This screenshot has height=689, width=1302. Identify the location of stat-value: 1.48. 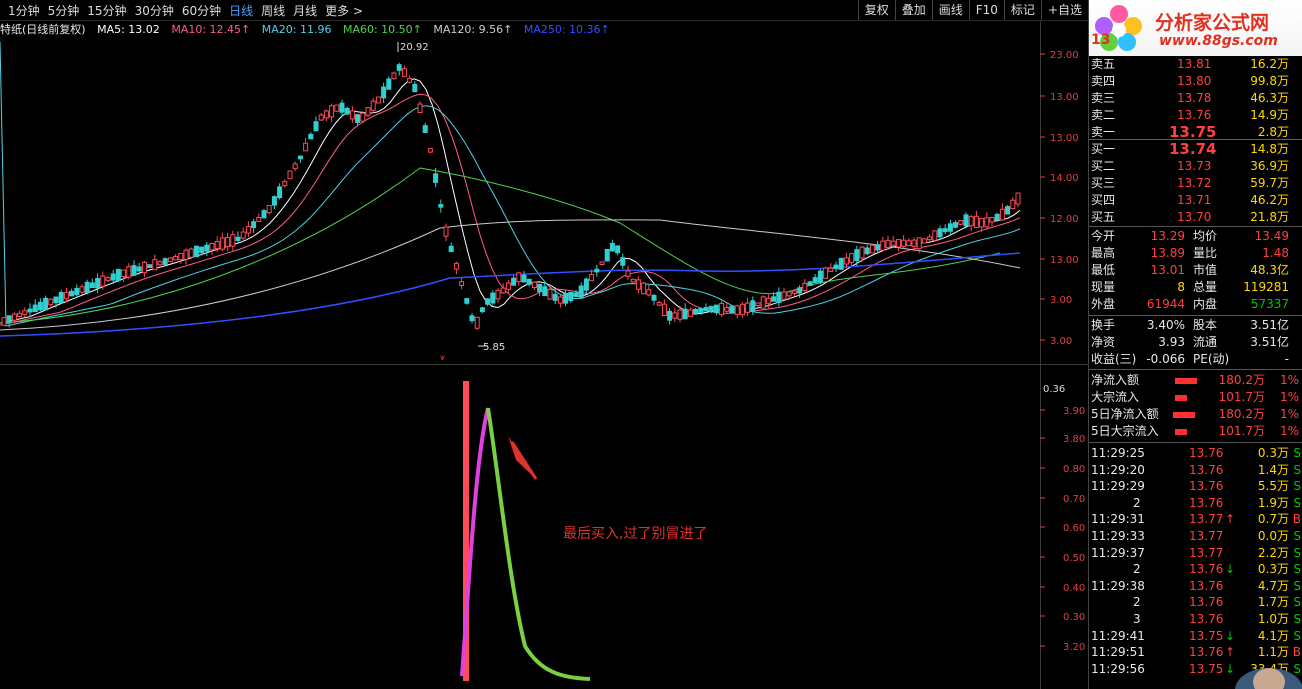
(1275, 253).